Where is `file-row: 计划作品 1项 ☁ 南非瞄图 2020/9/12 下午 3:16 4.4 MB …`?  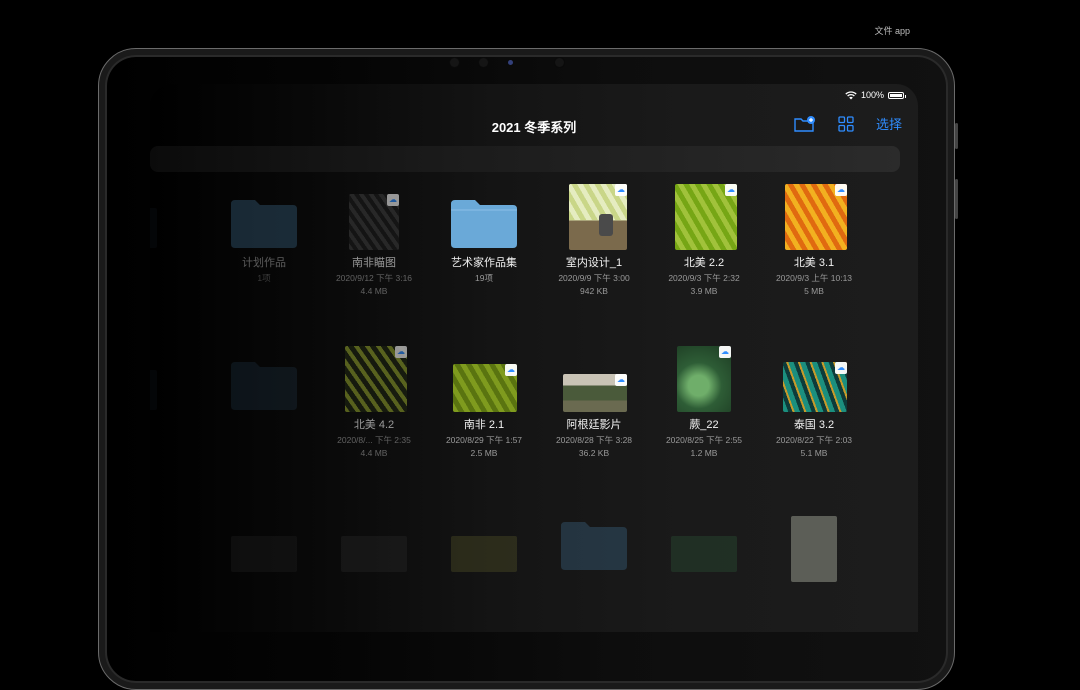
file-row: 计划作品 1项 ☁ 南非瞄图 2020/9/12 下午 3:16 4.4 MB … is located at coordinates (534, 249).